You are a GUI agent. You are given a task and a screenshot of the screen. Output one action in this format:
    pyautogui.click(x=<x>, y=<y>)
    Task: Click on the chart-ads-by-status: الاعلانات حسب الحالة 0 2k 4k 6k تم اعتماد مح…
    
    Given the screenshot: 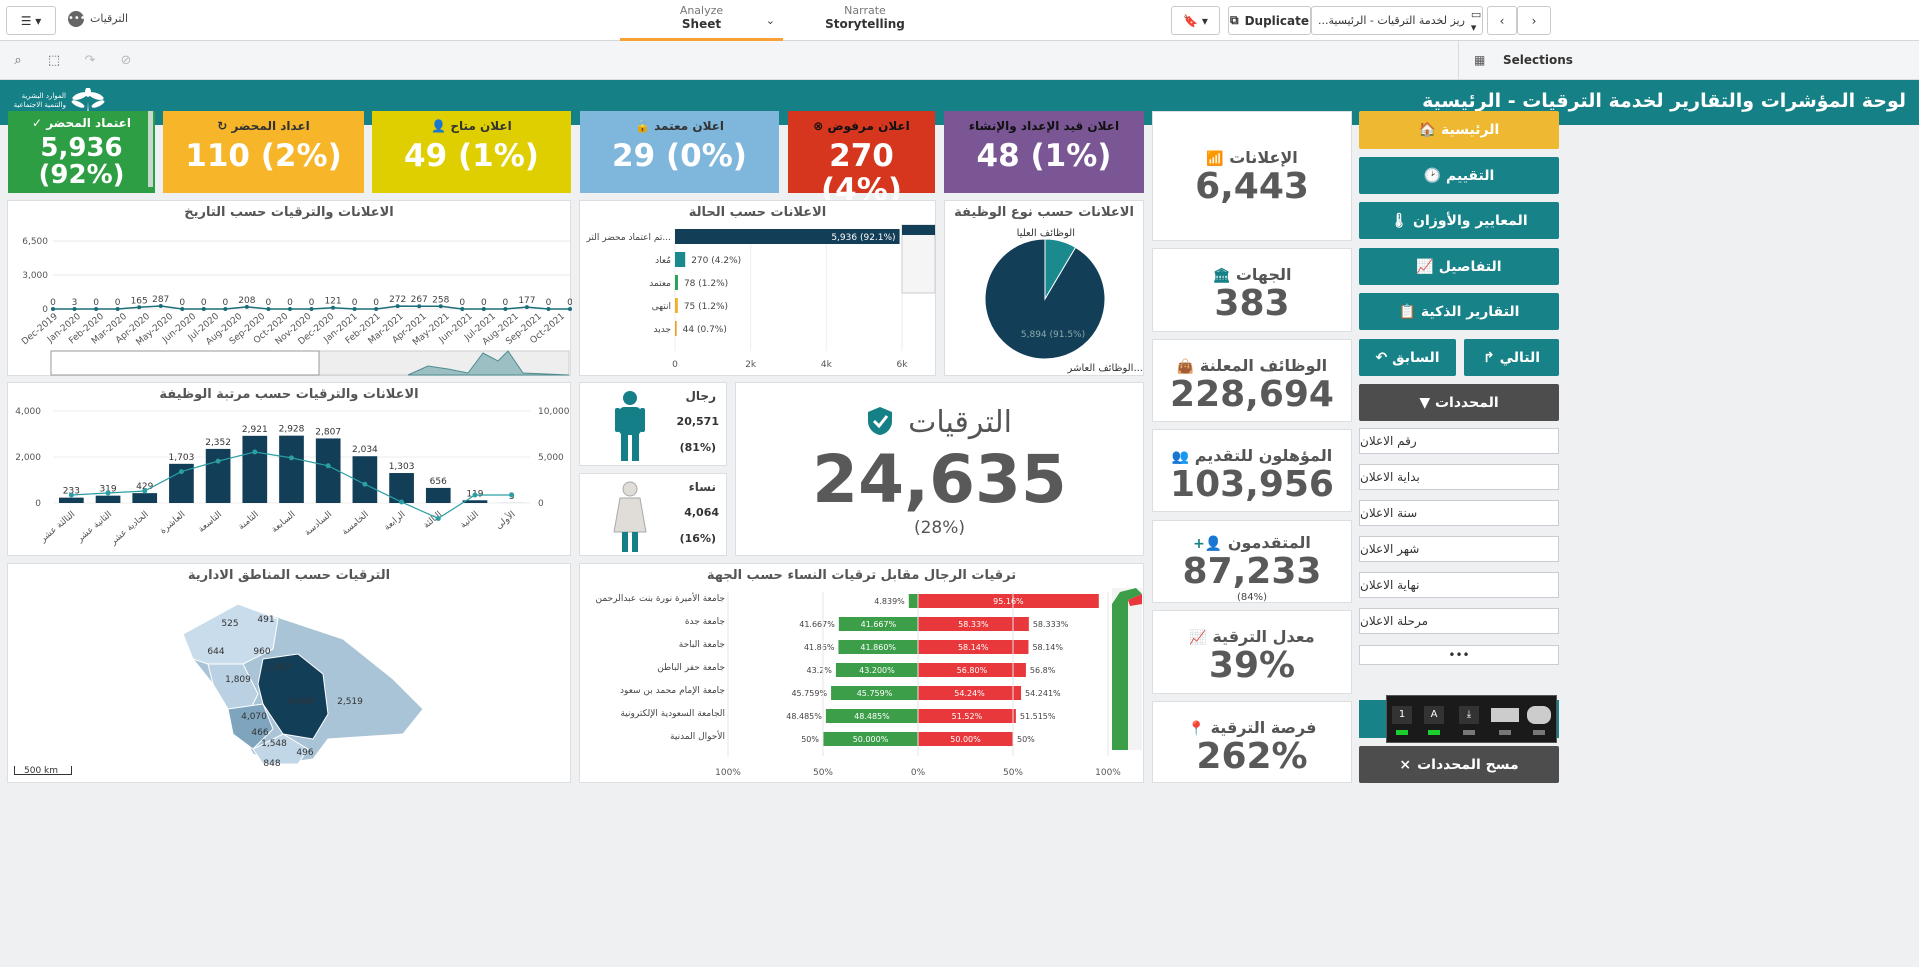 What is the action you would take?
    pyautogui.click(x=757, y=288)
    